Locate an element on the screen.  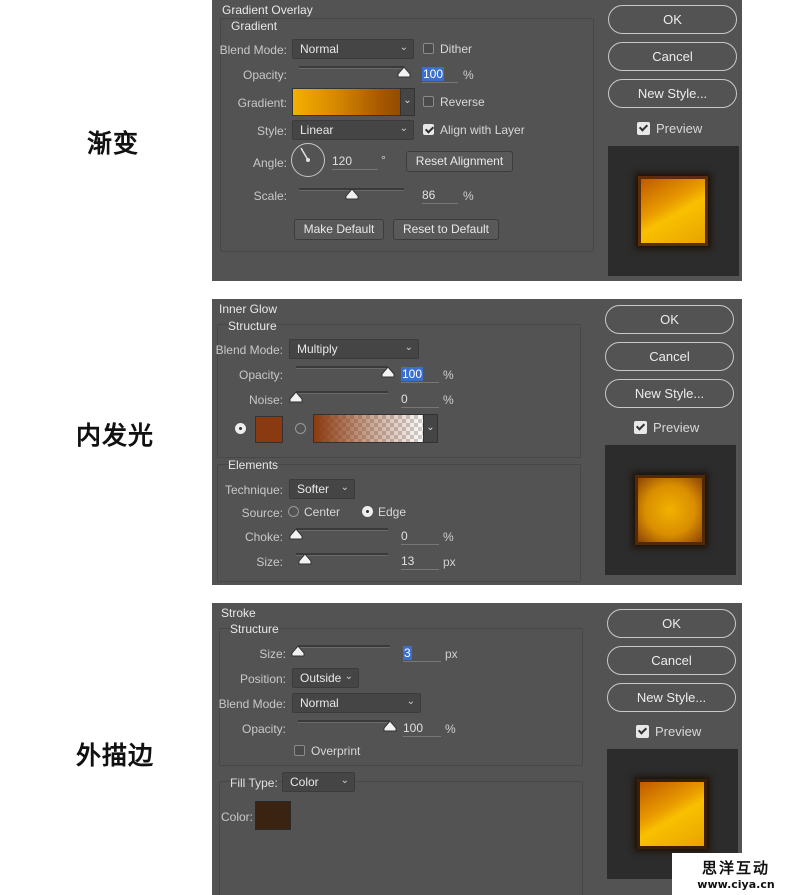
panel-title: Gradient Overlay is located at coordinates (267, 10).